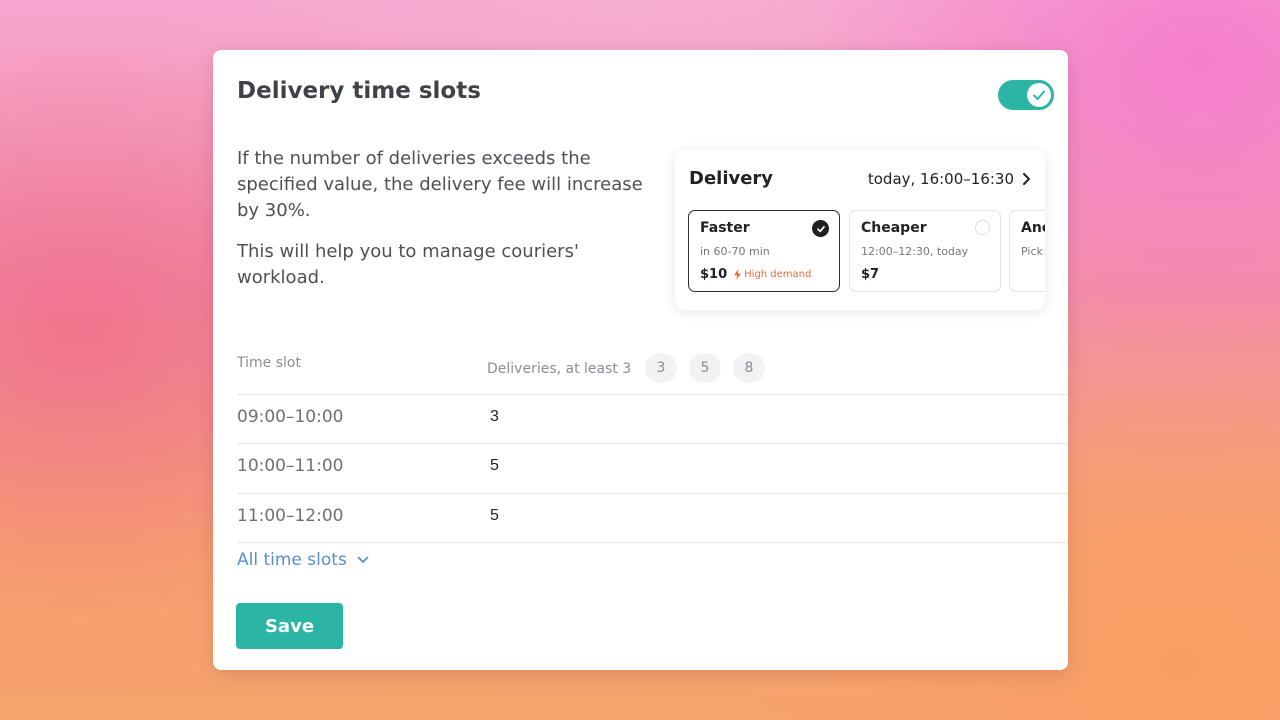 The image size is (1280, 720). Describe the element at coordinates (559, 369) in the screenshot. I see `column-header-deliveries: Deliveries, at least 3` at that location.